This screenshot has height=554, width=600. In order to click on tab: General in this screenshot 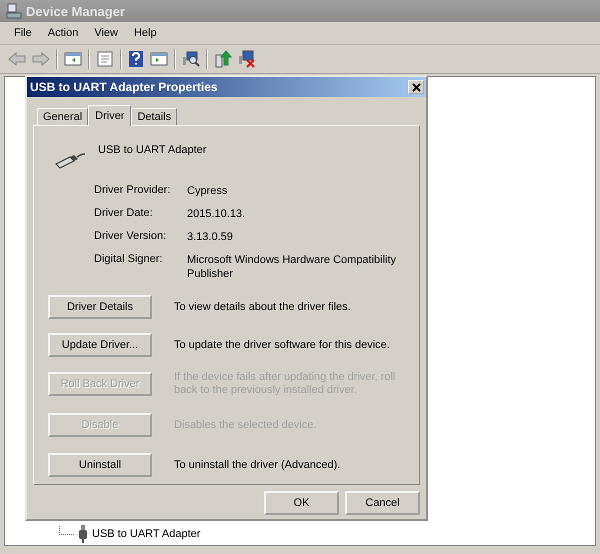, I will do `click(62, 116)`.